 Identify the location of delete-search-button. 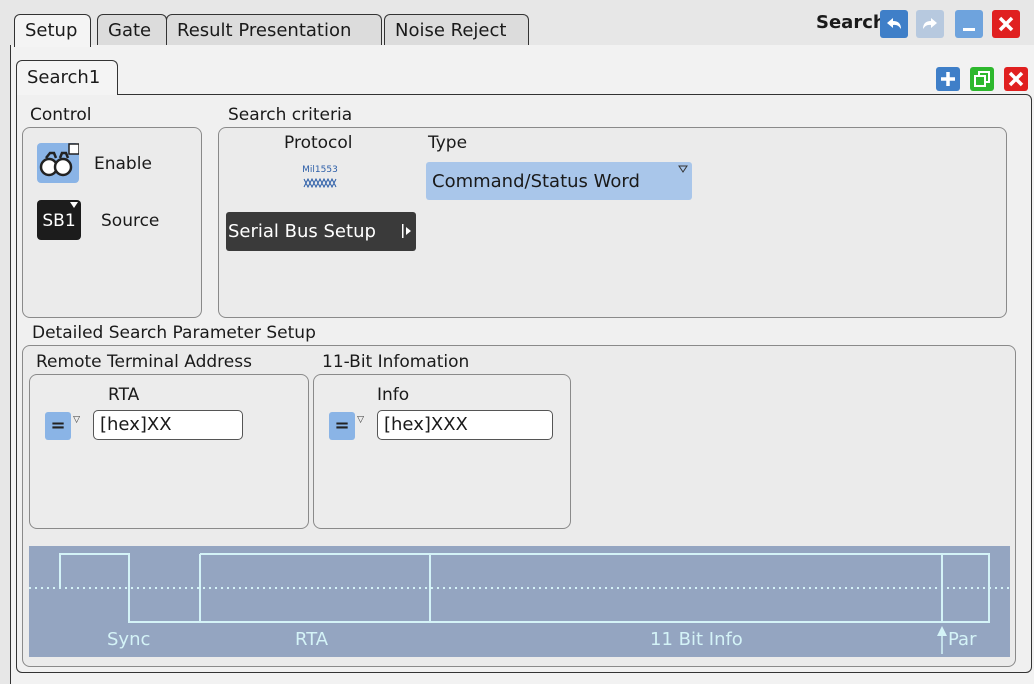
(1016, 79).